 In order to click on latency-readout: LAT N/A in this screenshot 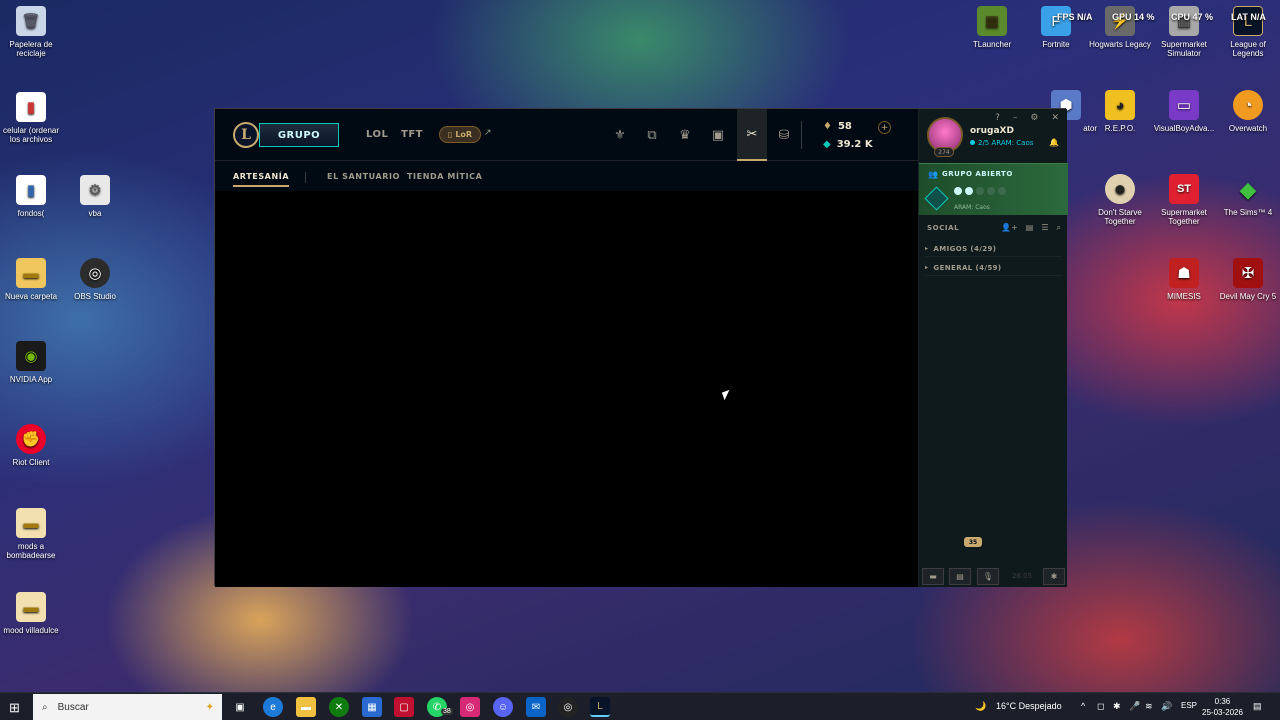, I will do `click(1248, 17)`.